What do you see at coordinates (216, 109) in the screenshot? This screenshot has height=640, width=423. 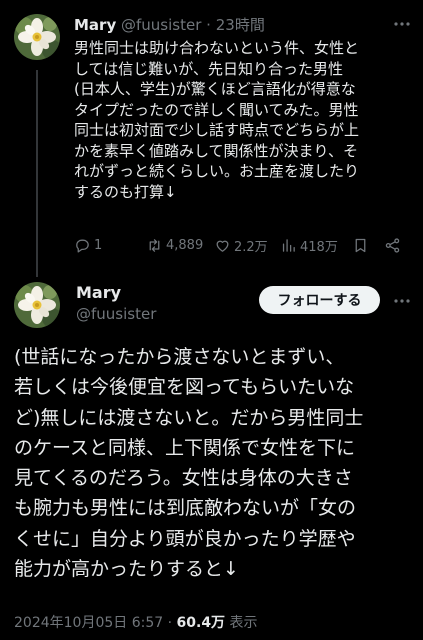 I see `tweet1-line: タイプだったので詳しく聞いてみた。男性` at bounding box center [216, 109].